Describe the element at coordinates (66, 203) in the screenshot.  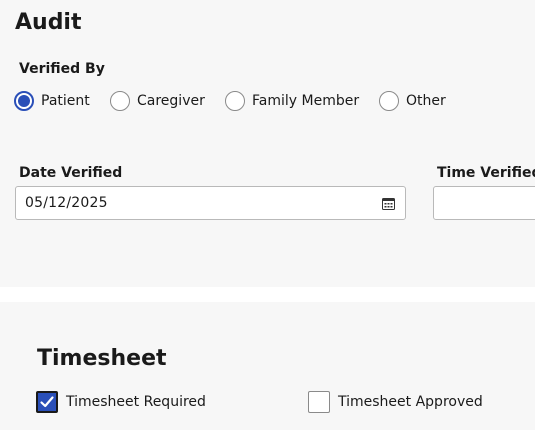
I see `date-verified-value: 05/12/2025` at that location.